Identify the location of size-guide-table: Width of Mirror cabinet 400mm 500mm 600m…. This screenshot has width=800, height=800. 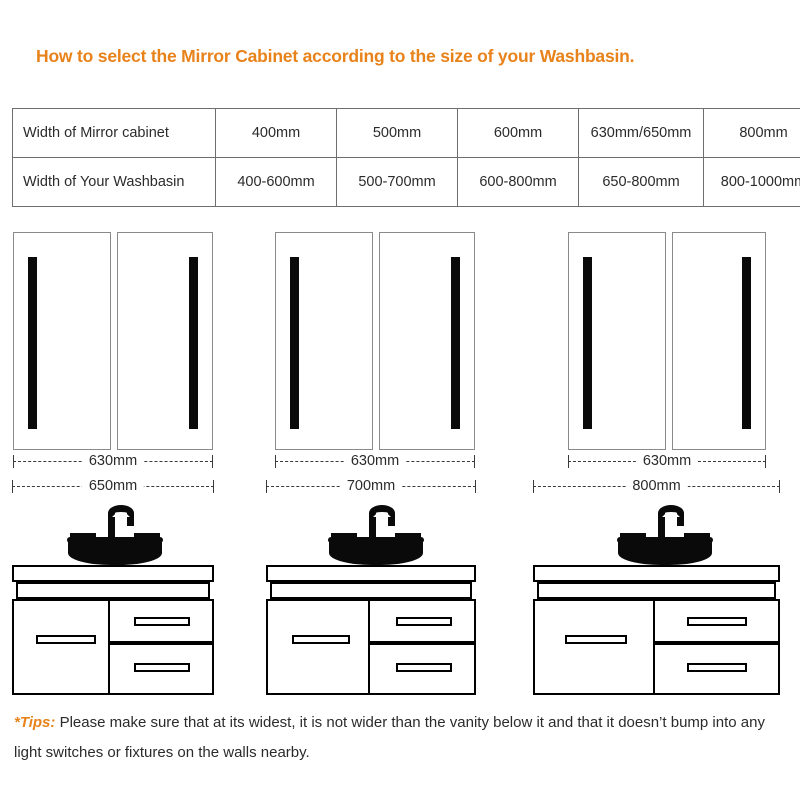
(406, 157).